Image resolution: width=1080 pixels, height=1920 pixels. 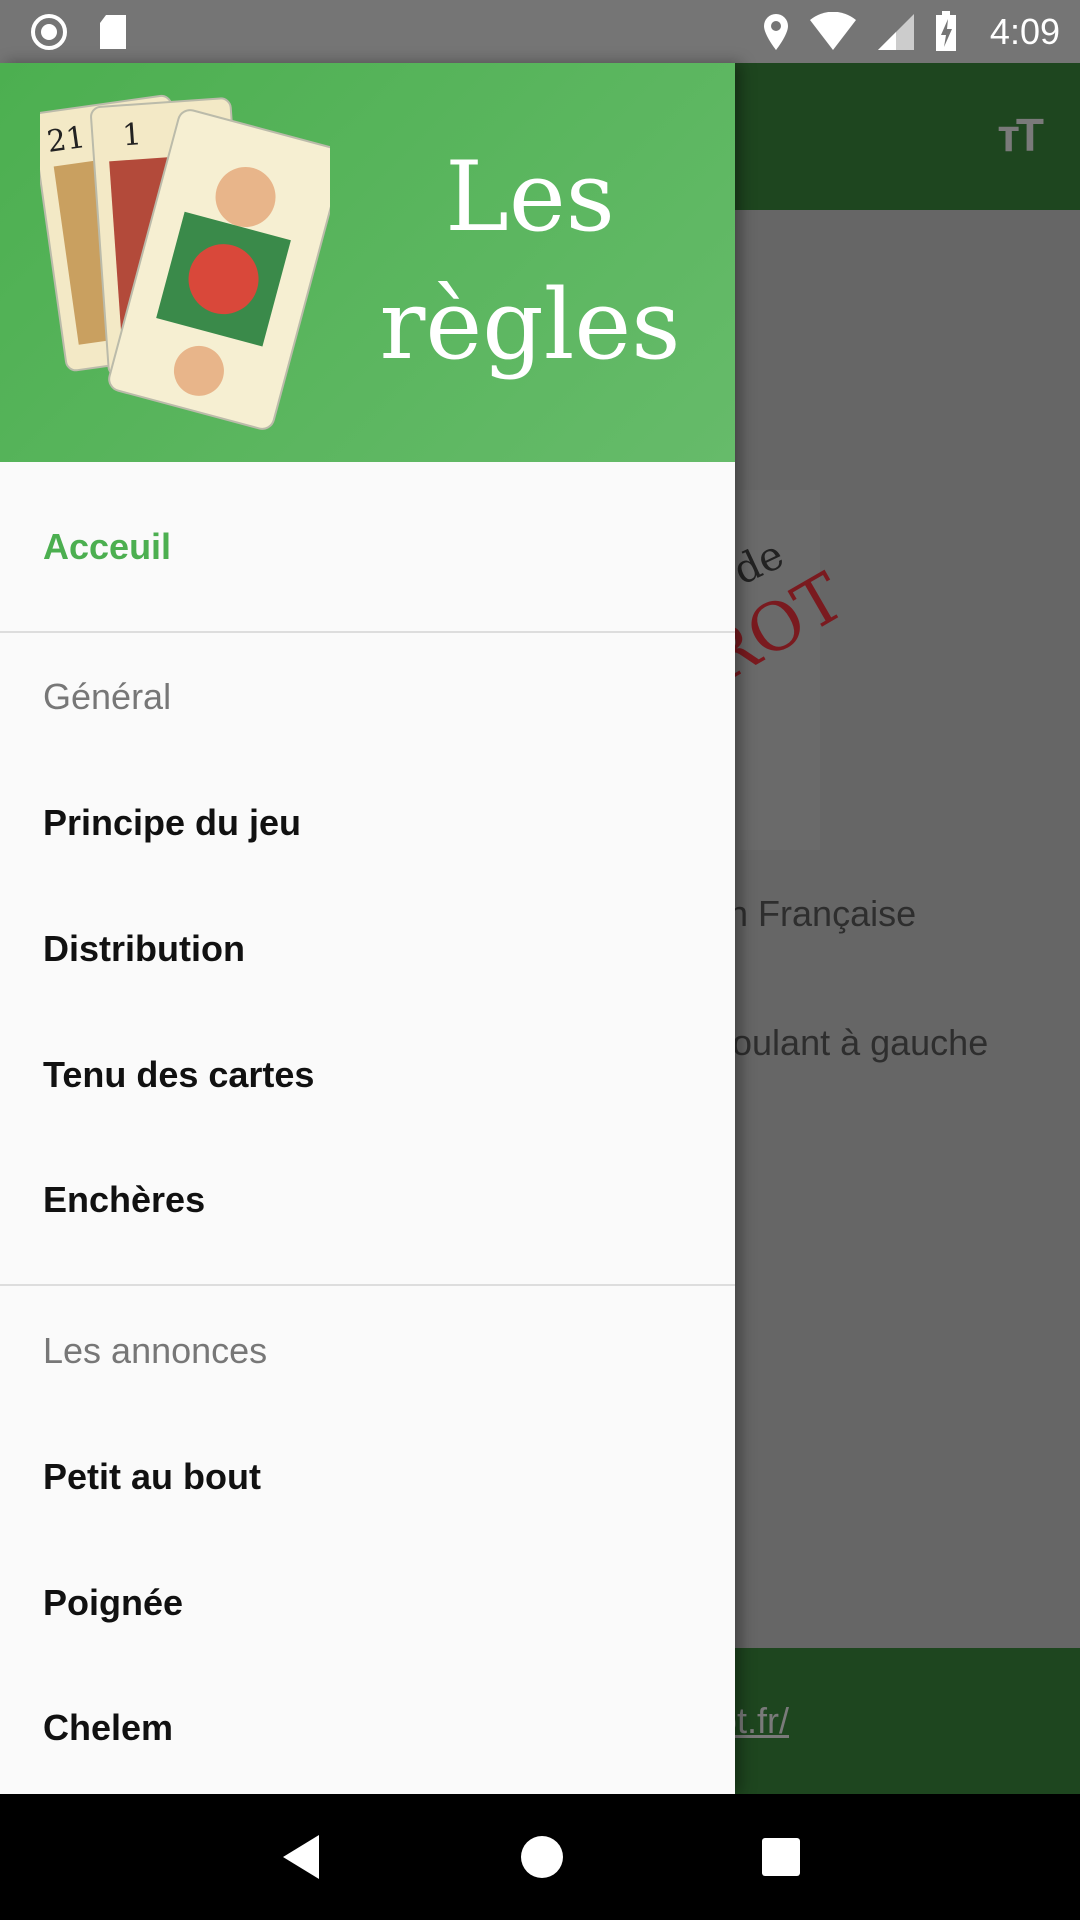 What do you see at coordinates (530, 261) in the screenshot?
I see `drawer-title: Les règles` at bounding box center [530, 261].